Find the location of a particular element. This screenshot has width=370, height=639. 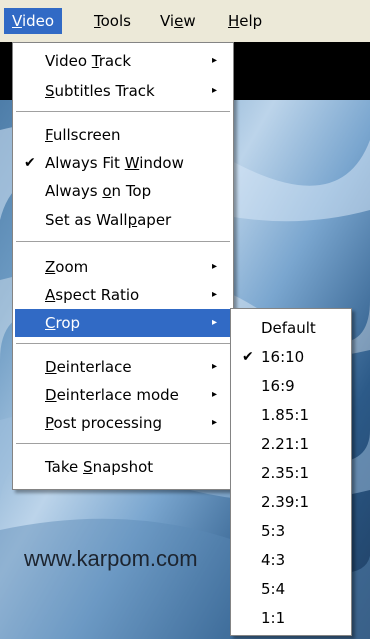

menu-item-video-track: Video Track ▸ is located at coordinates (123, 61).